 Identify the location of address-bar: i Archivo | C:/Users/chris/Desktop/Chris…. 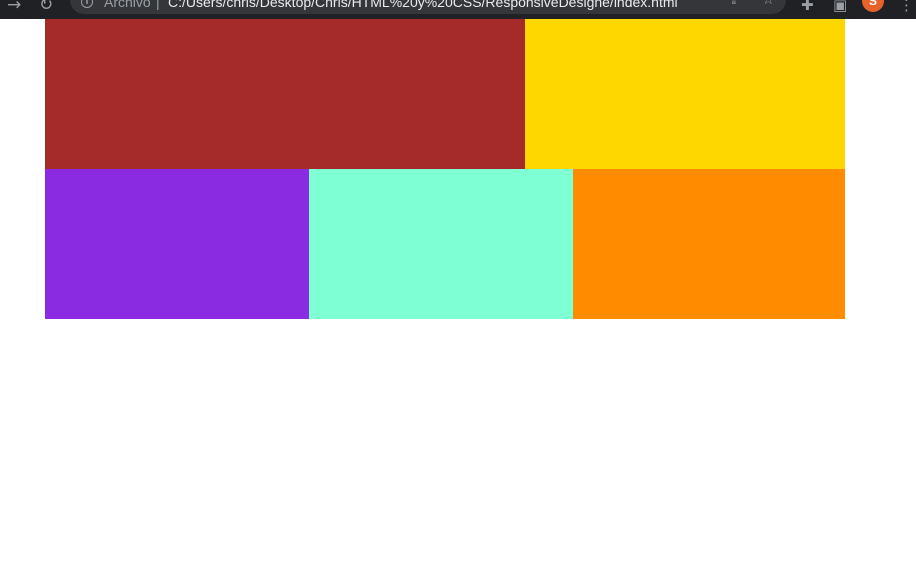
(428, 7).